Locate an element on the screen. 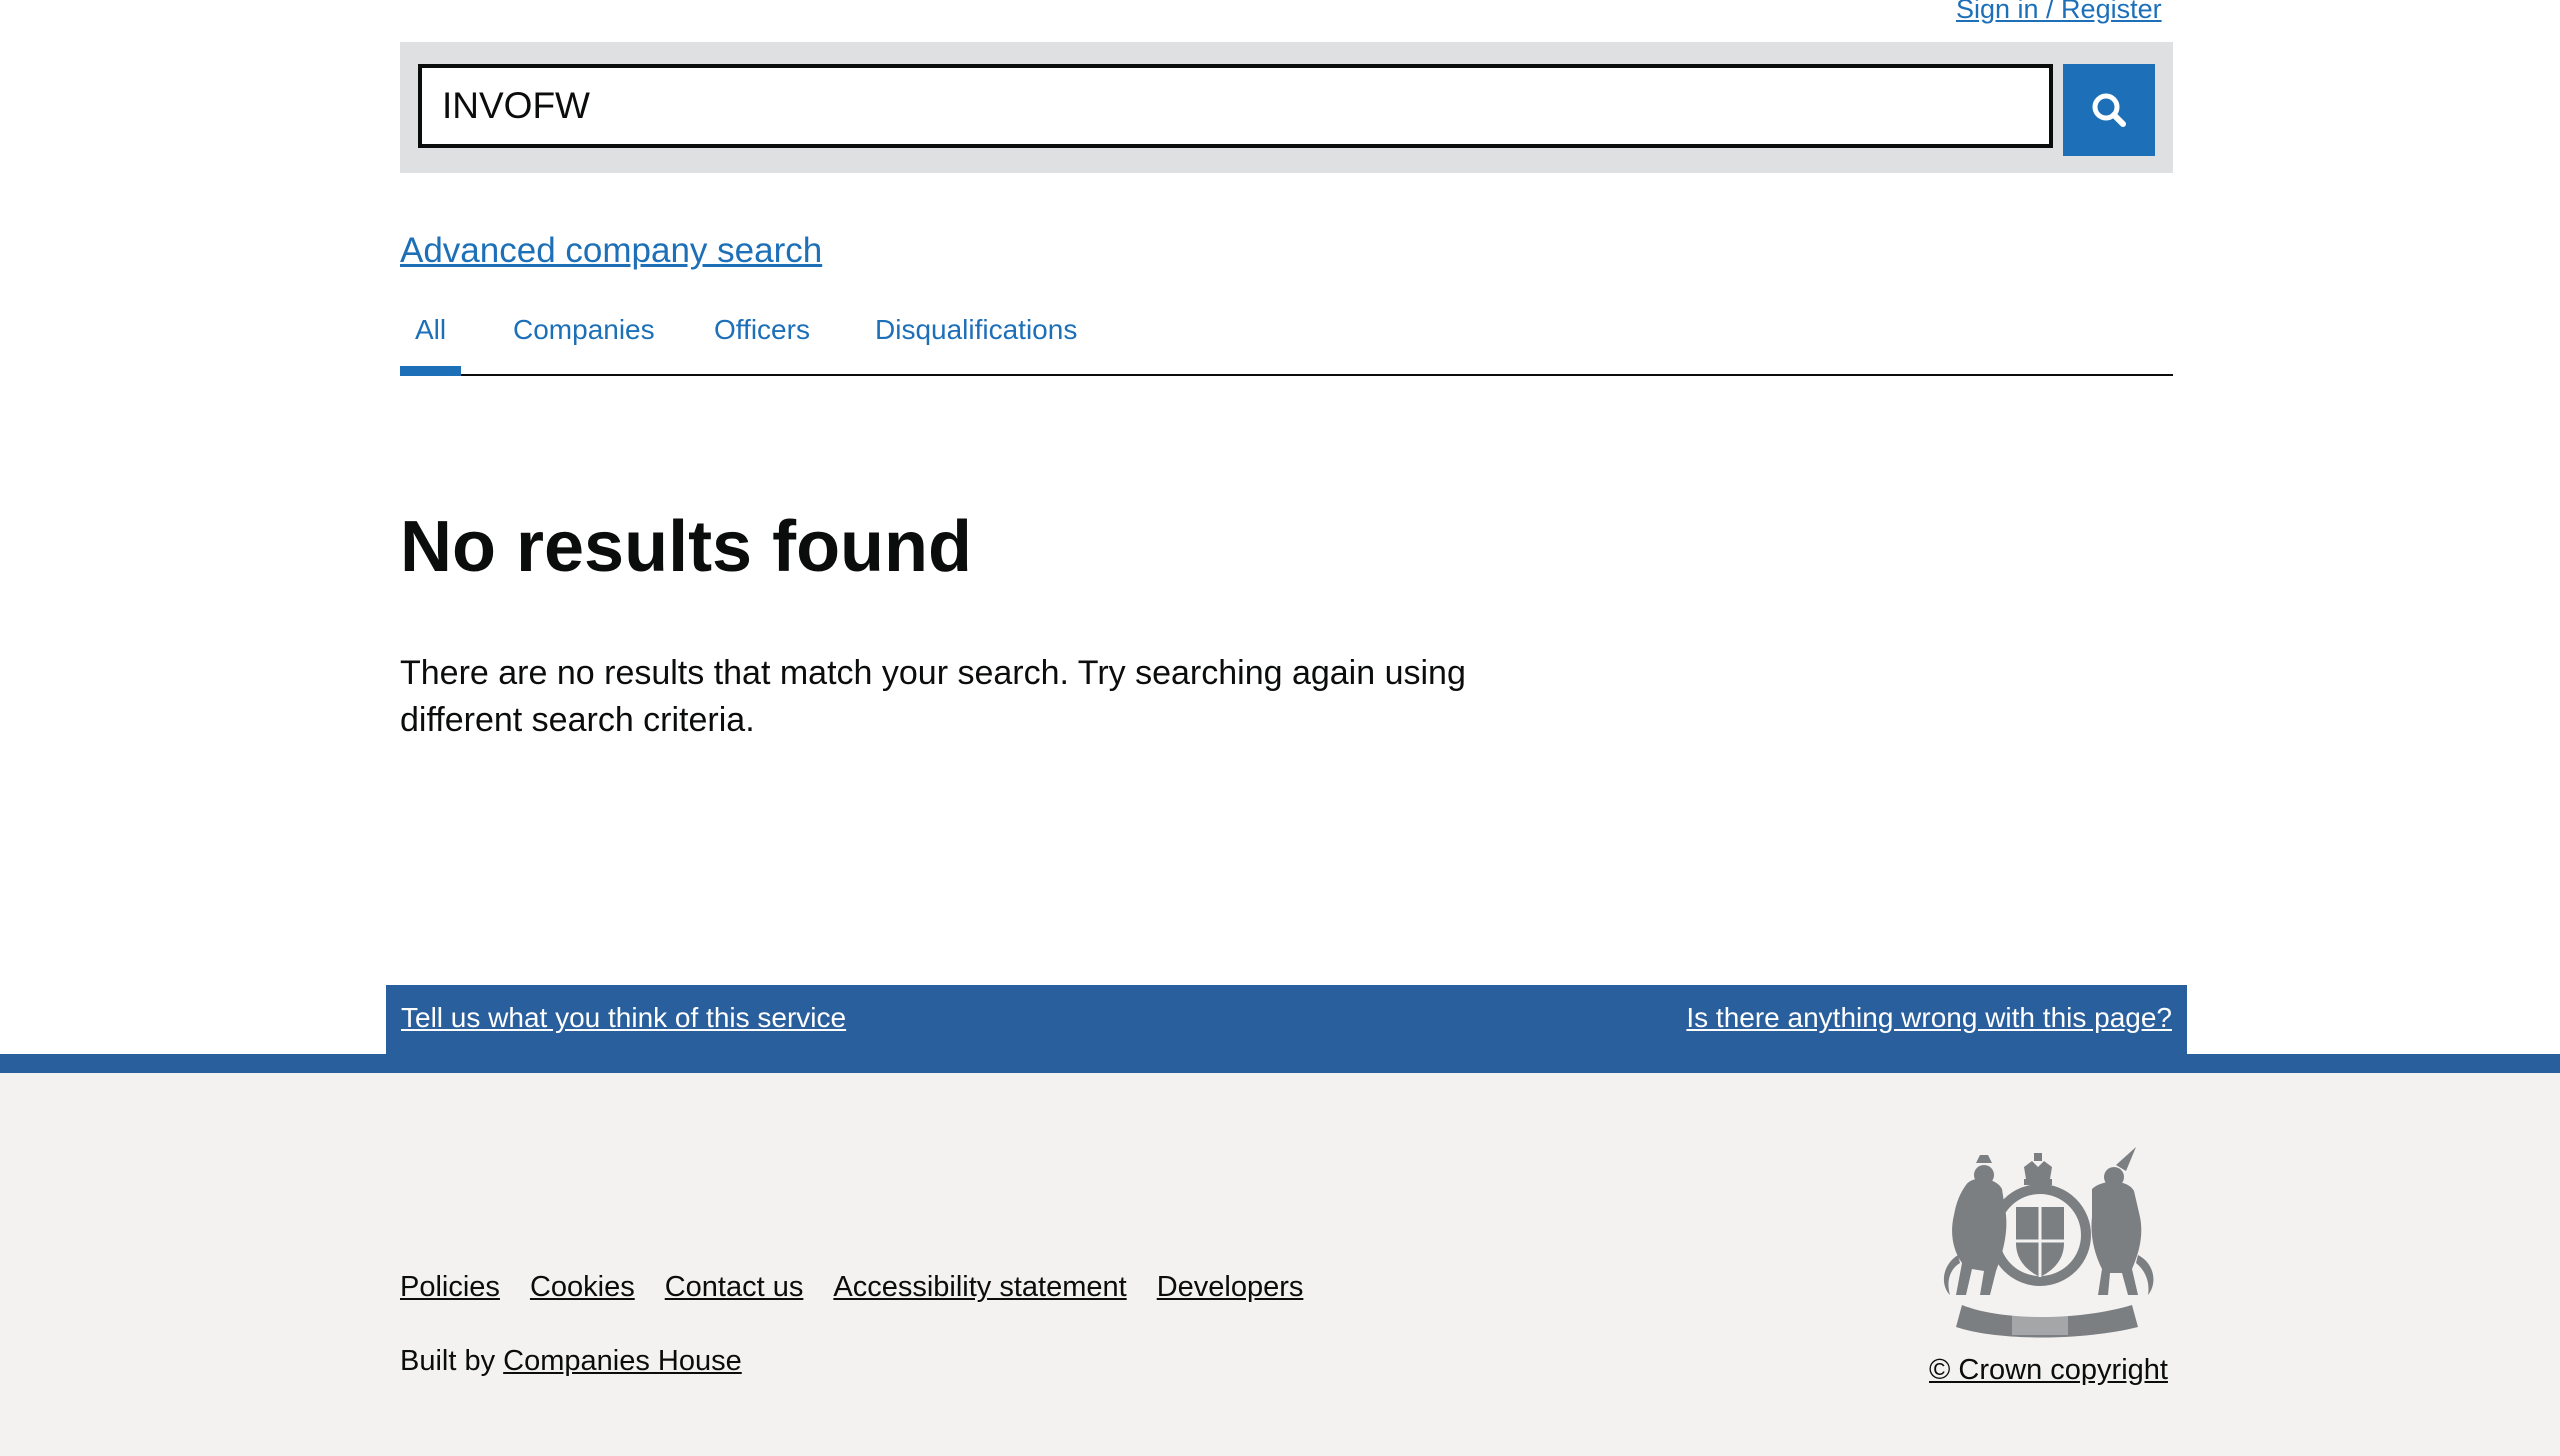 The height and width of the screenshot is (1456, 2560). search-panel is located at coordinates (1286, 107).